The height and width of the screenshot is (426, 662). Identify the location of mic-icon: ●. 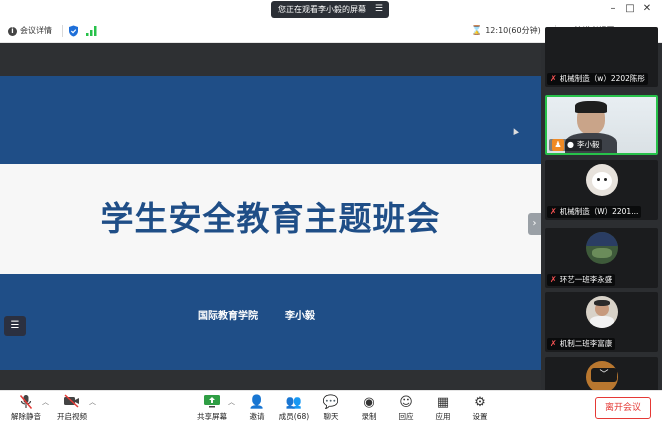
(570, 144).